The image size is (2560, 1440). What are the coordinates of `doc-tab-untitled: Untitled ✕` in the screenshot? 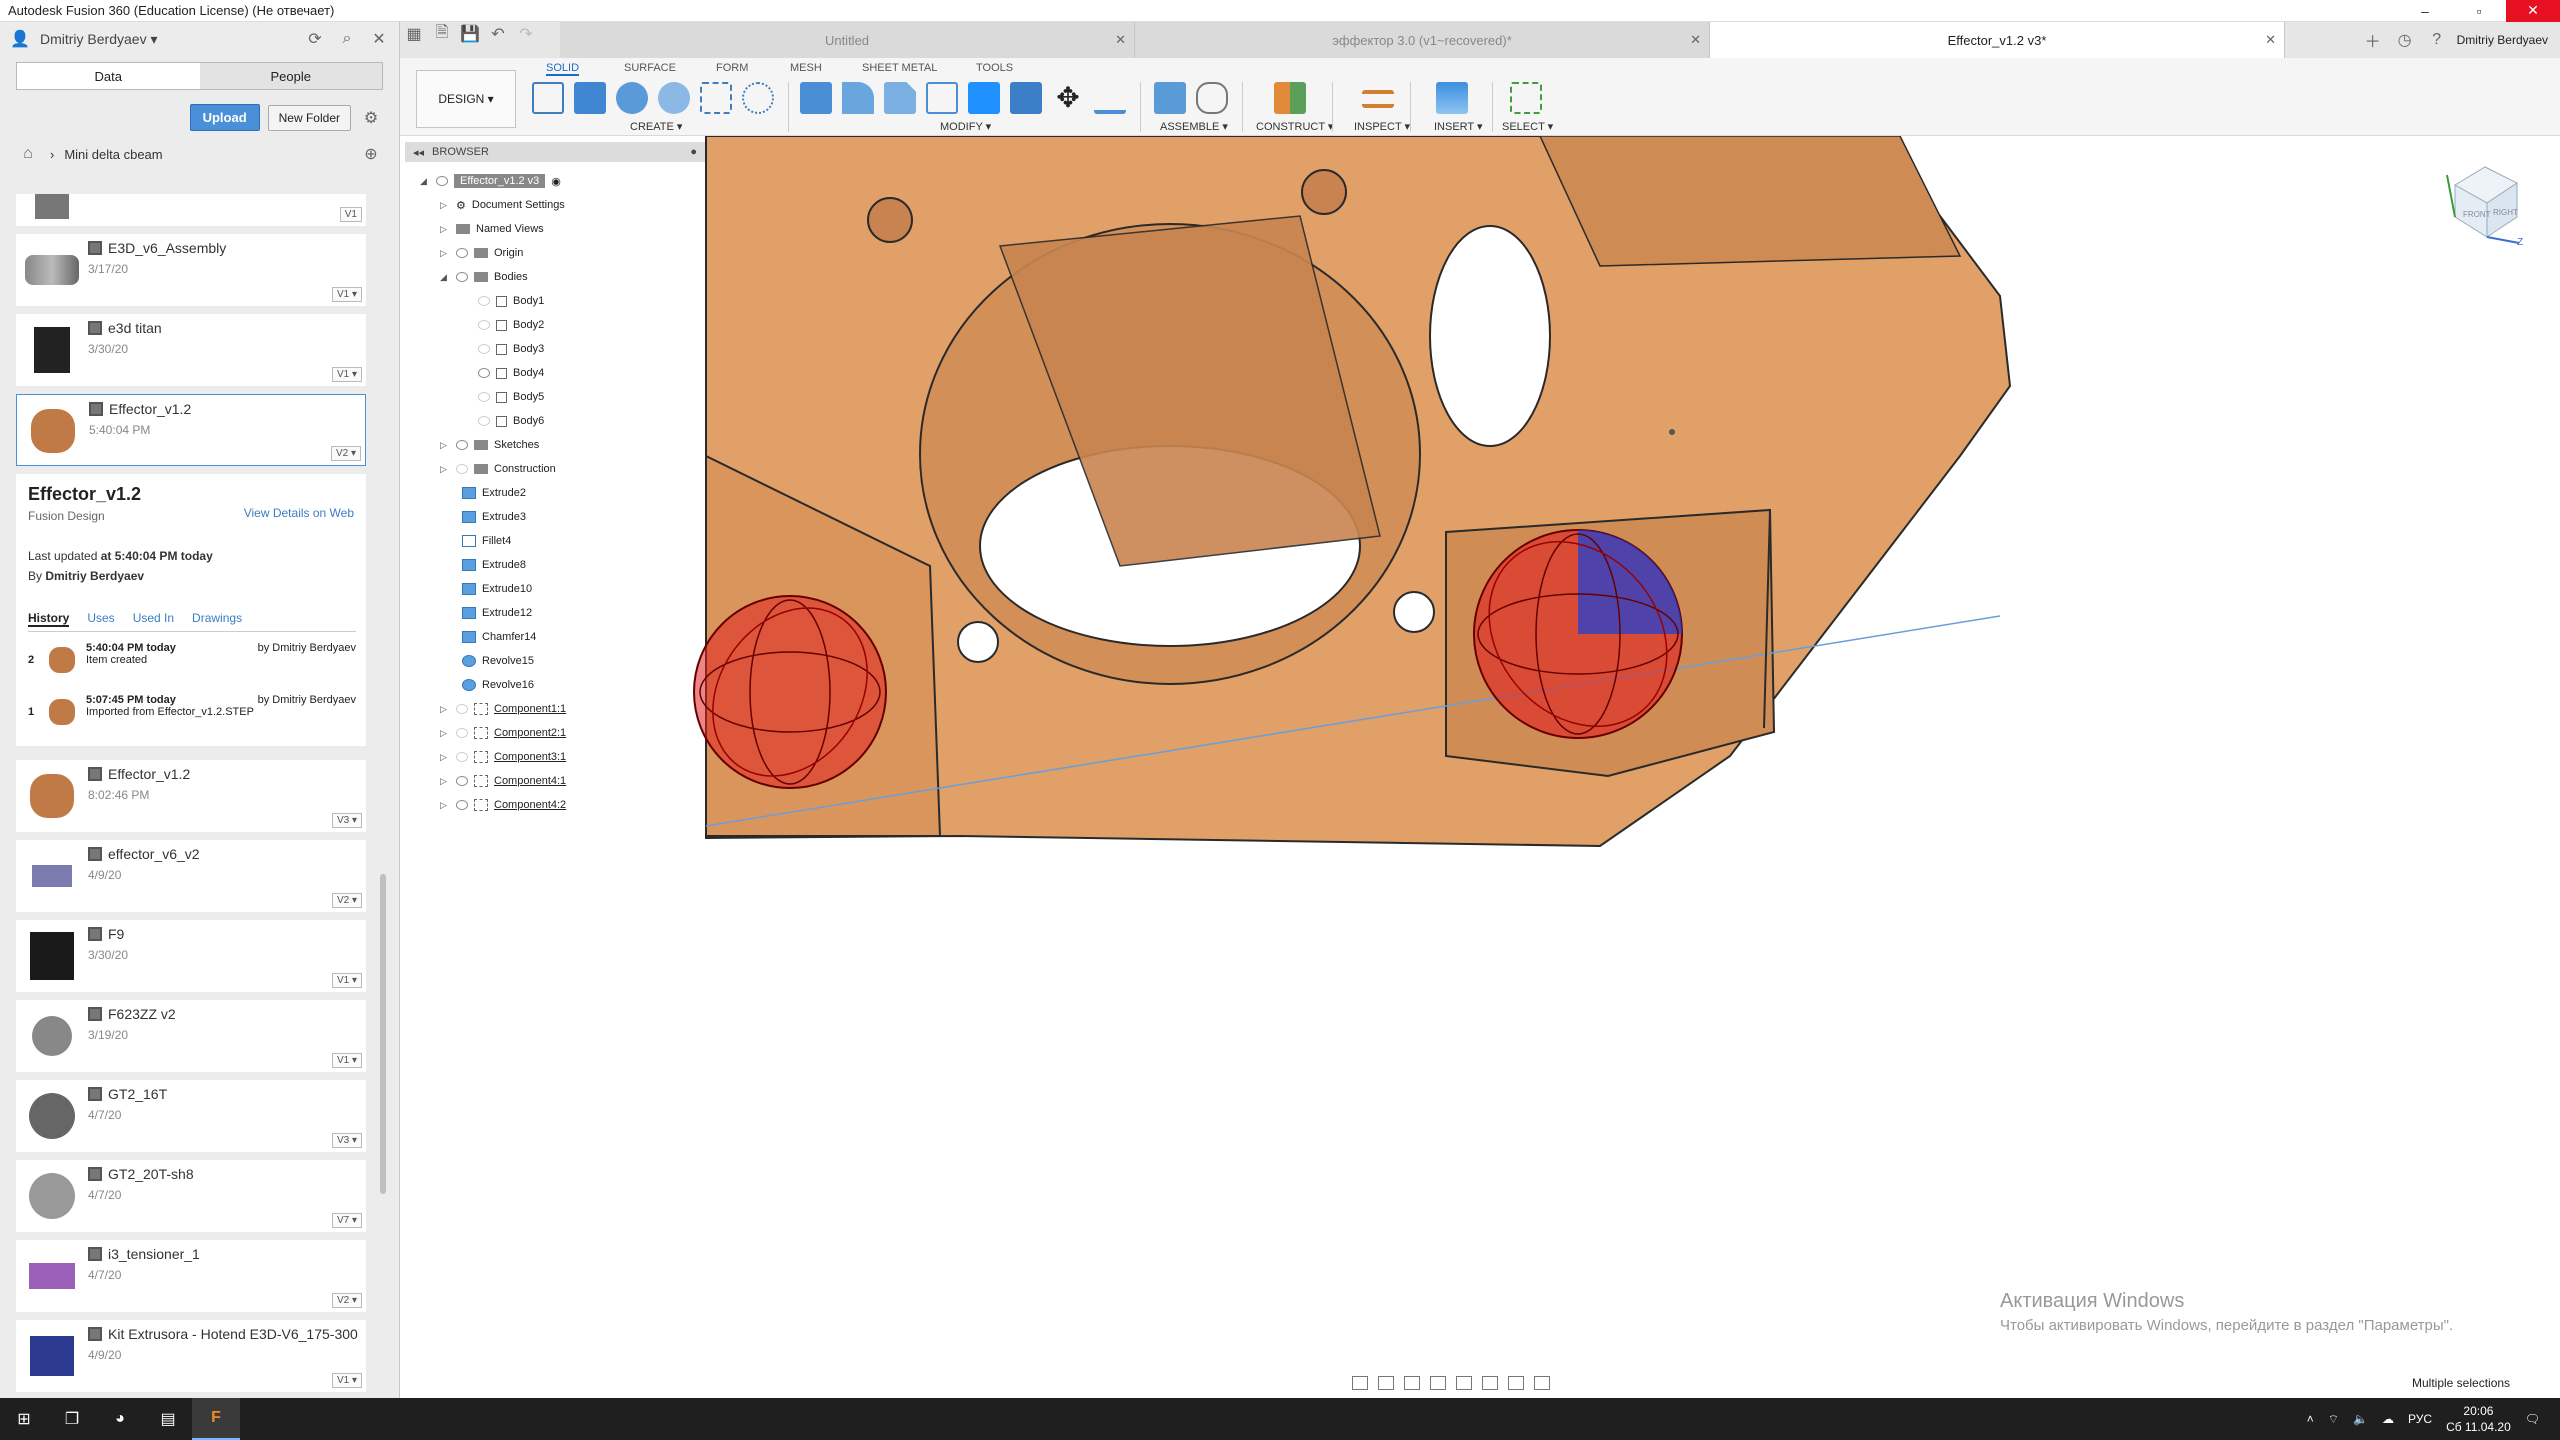 It's located at (847, 40).